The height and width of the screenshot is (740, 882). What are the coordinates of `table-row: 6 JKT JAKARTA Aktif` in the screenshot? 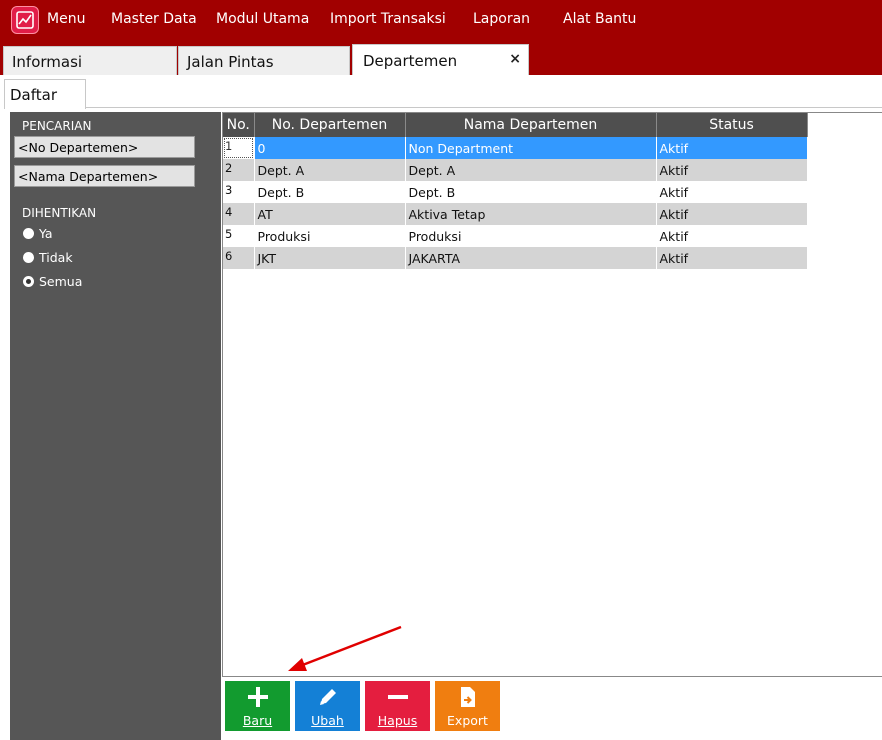 It's located at (515, 258).